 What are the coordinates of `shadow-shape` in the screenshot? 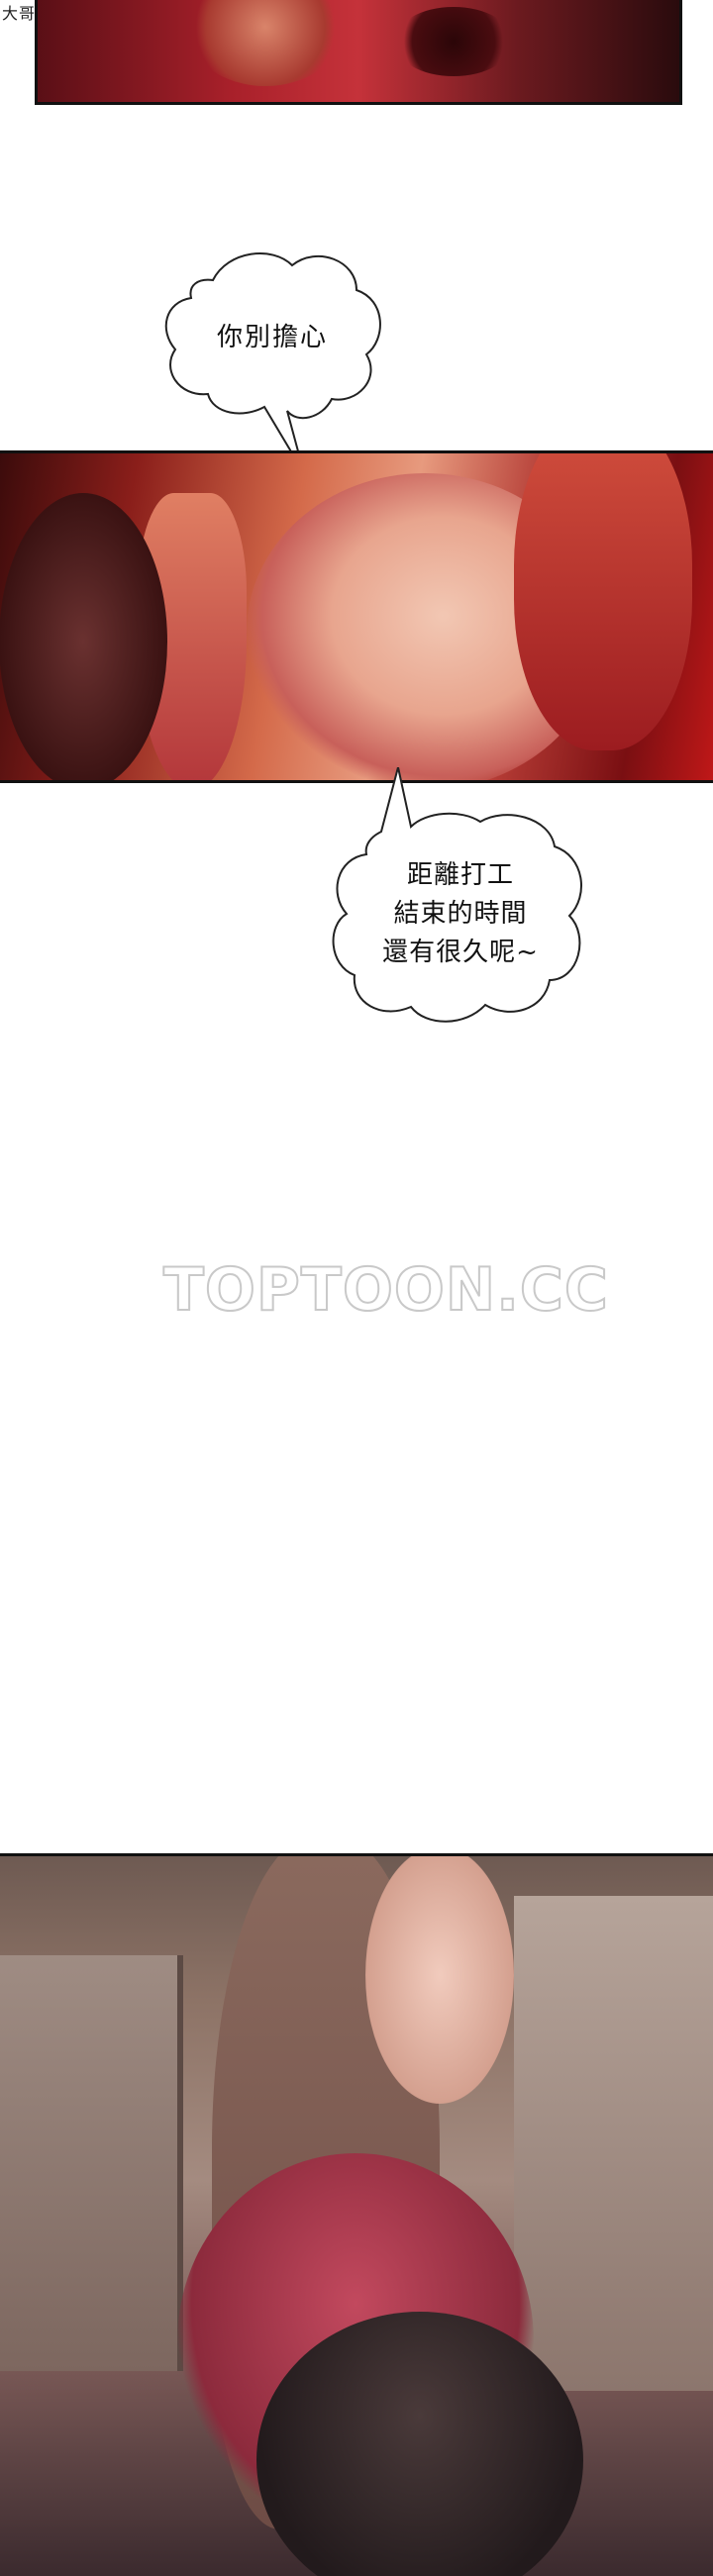 It's located at (454, 42).